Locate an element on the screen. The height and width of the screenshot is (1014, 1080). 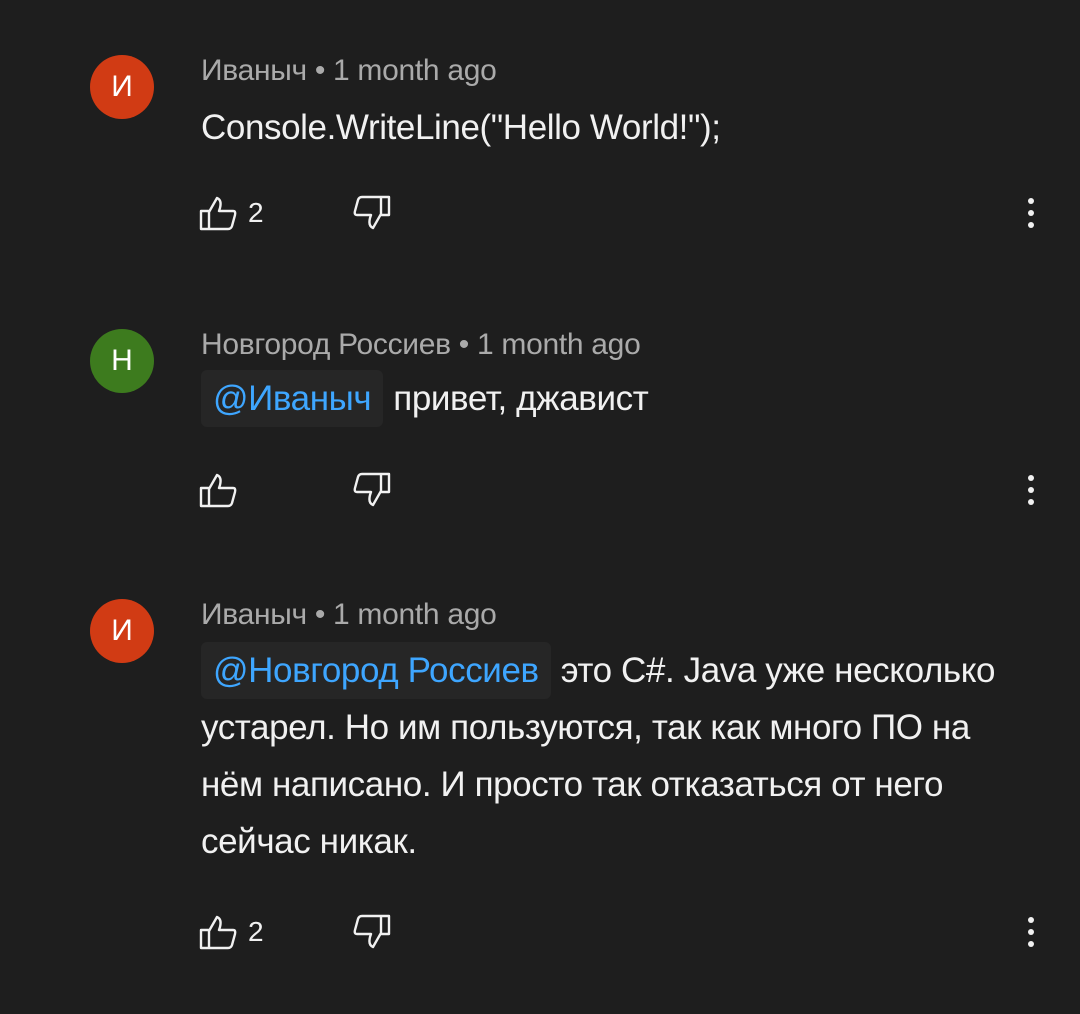
avatar: Н is located at coordinates (122, 361).